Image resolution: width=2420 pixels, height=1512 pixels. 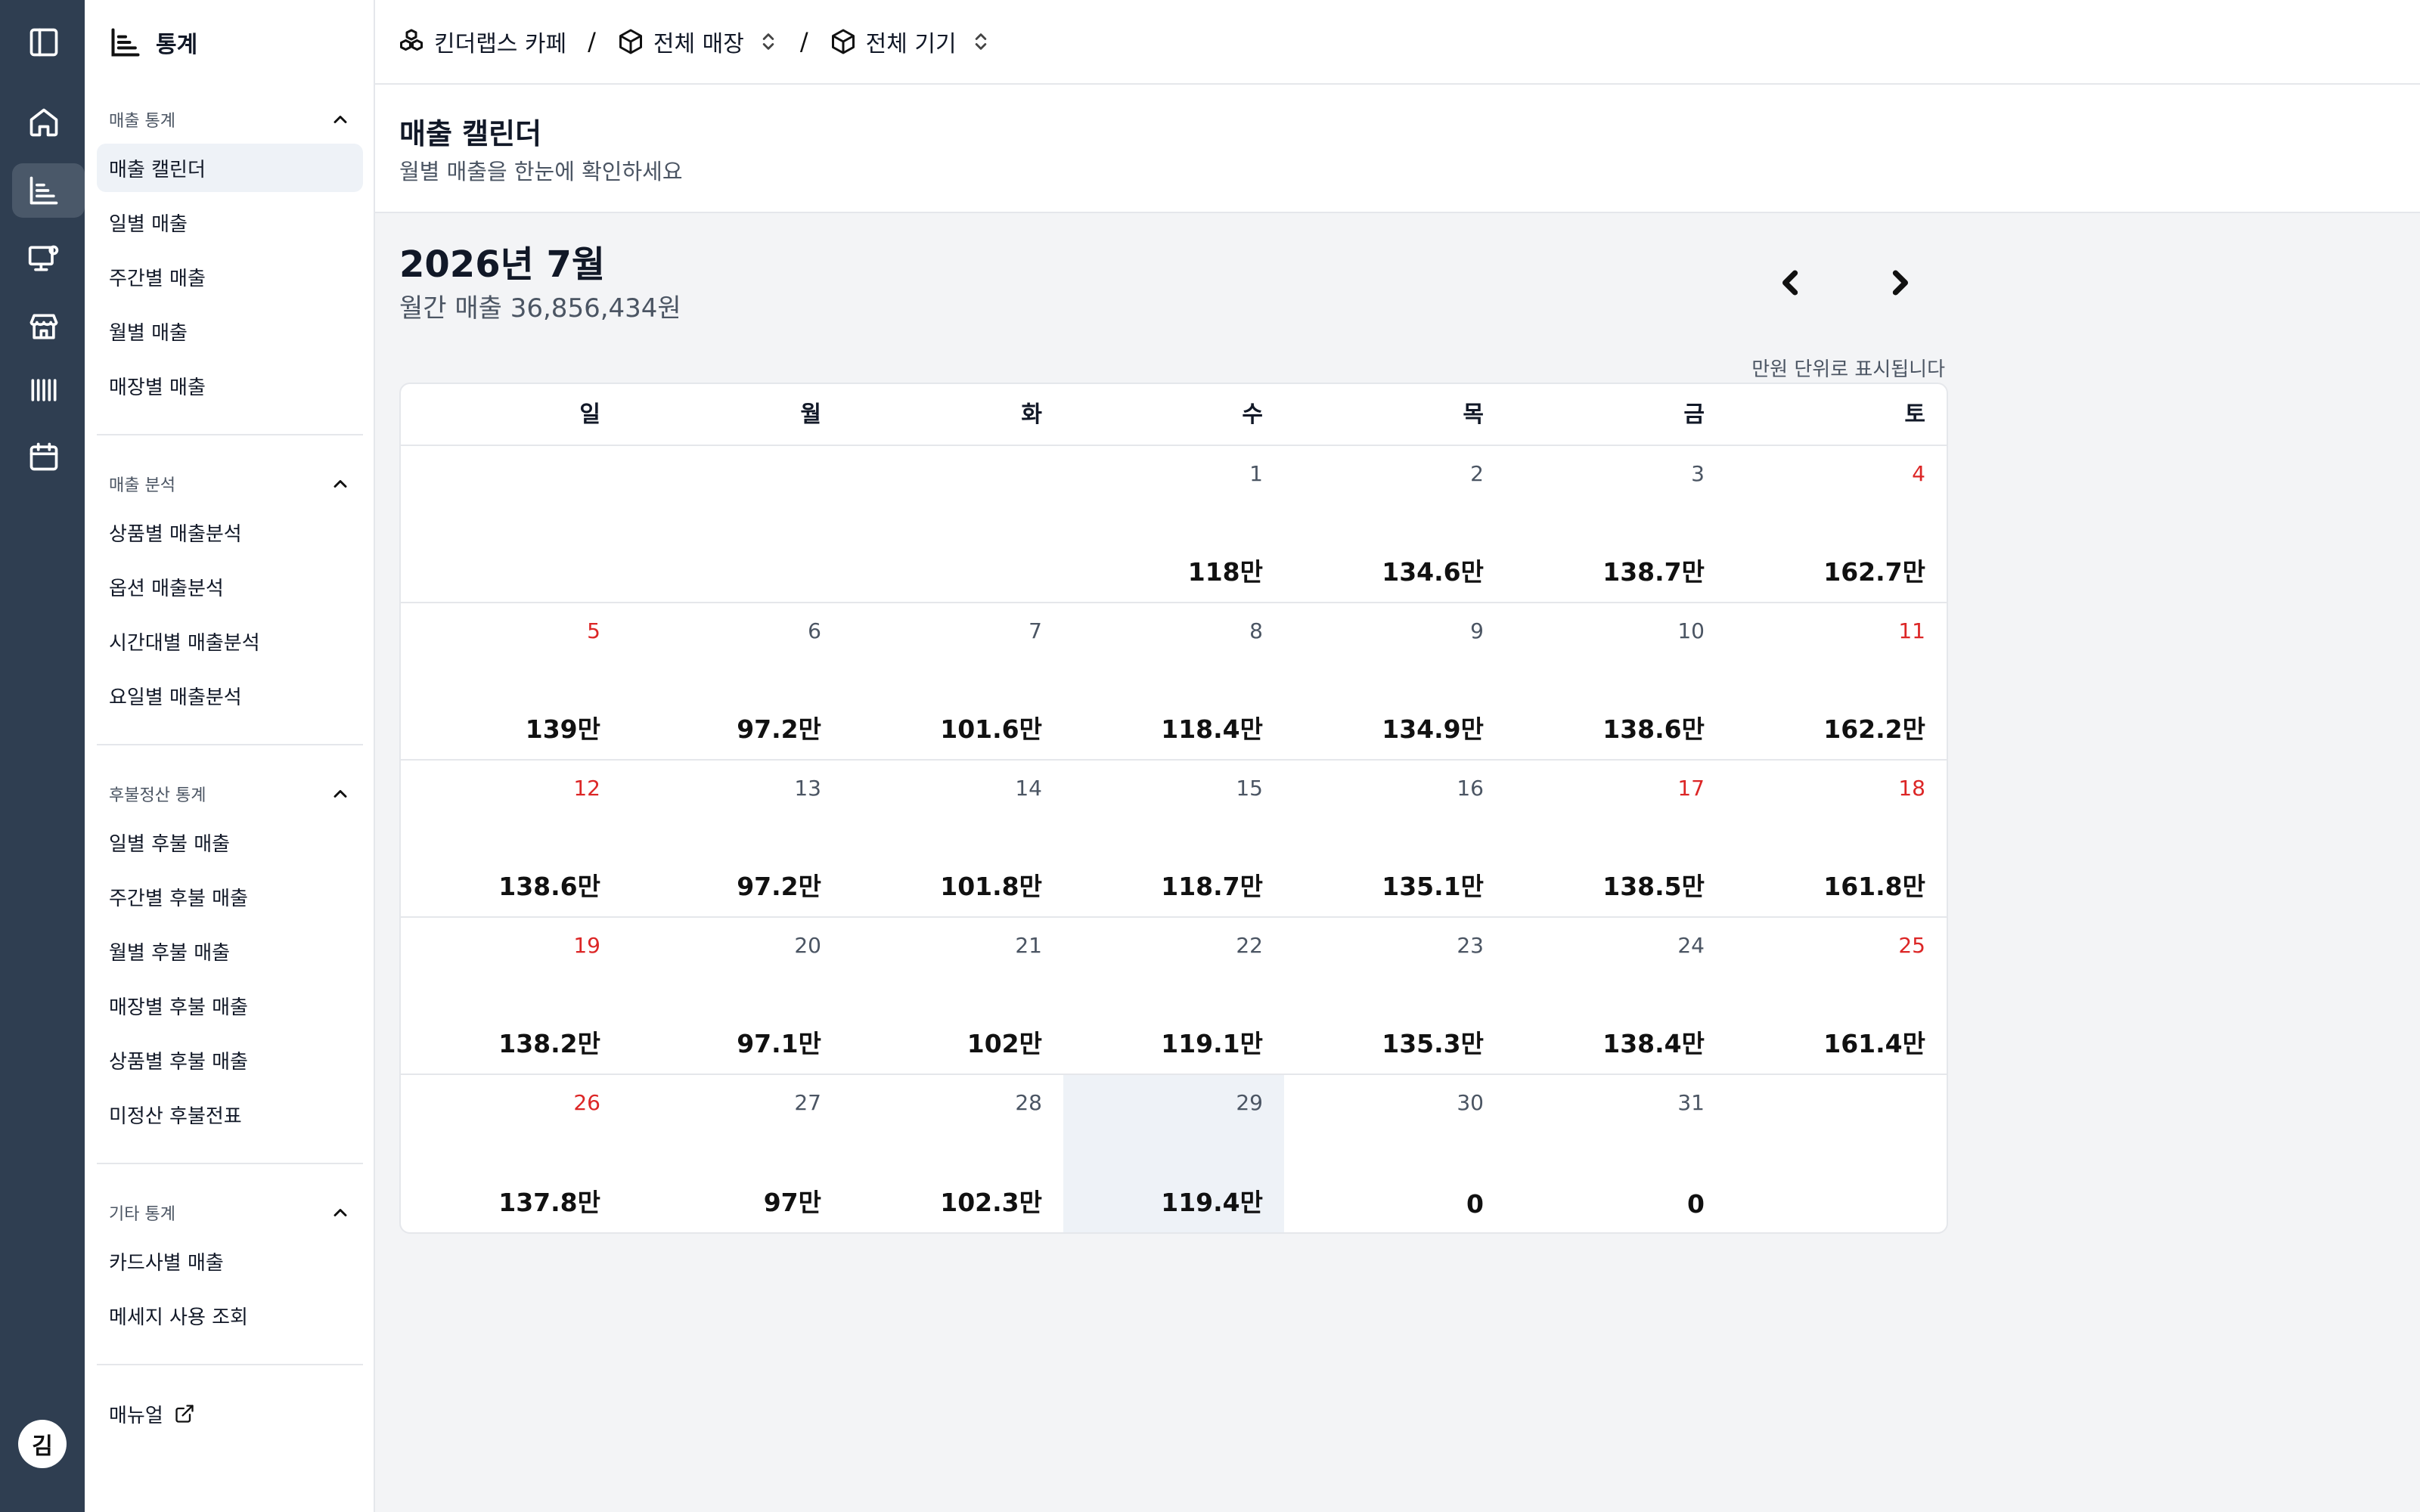 I want to click on day-number: 19, so click(x=586, y=945).